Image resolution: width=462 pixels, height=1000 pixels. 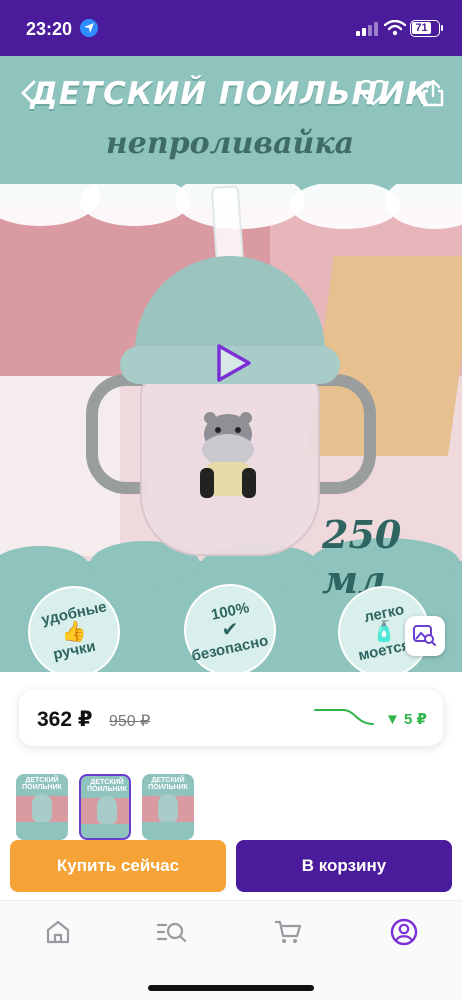 I want to click on heart-icon, so click(x=373, y=93).